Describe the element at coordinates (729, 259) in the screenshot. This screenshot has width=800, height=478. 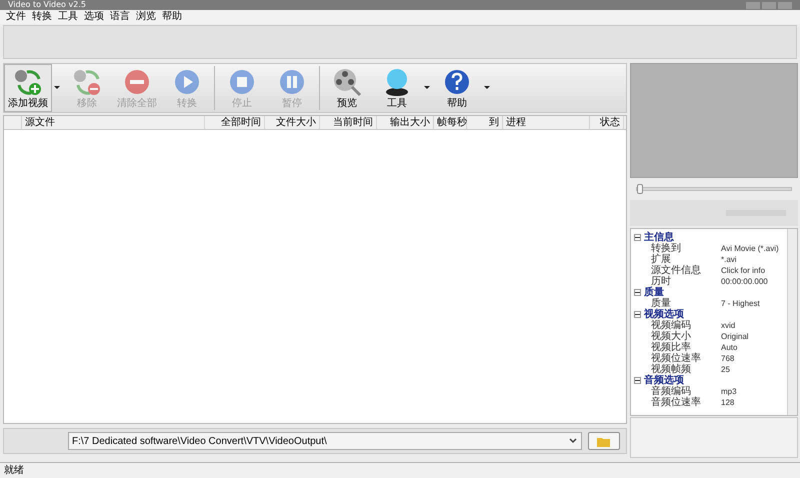
I see `property-value: *.avi` at that location.